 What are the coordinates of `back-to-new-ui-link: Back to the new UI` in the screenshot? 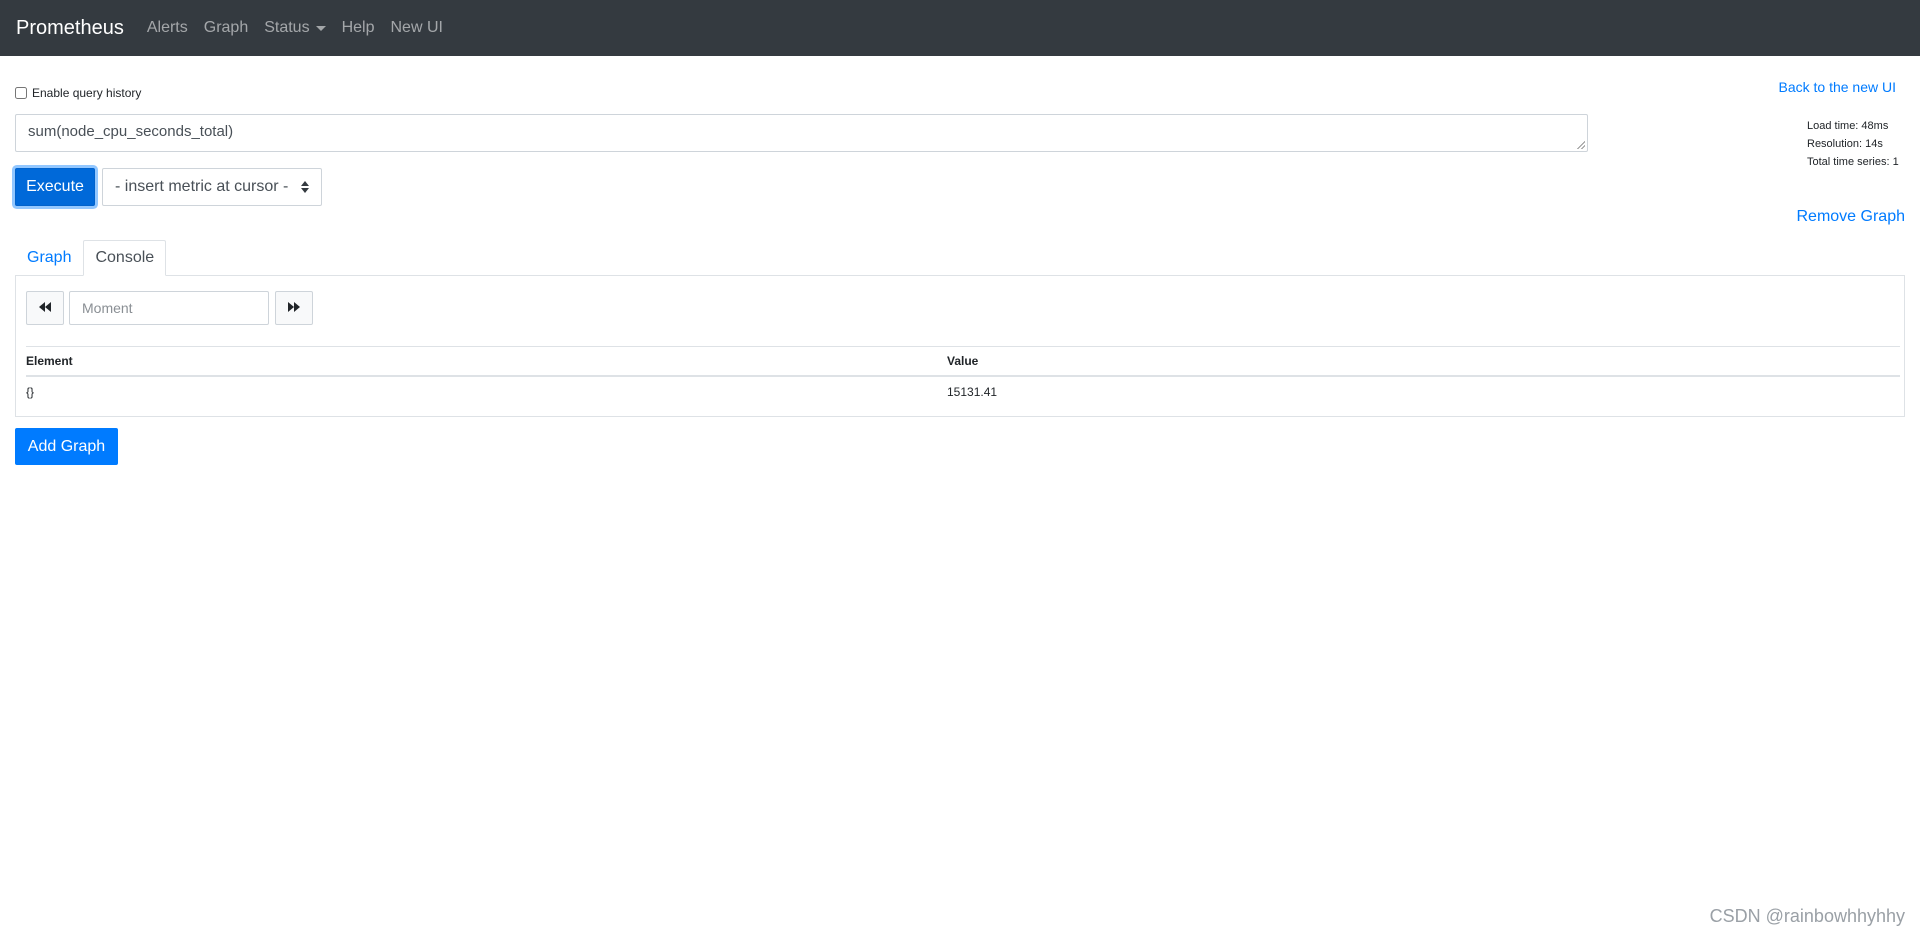 It's located at (1837, 87).